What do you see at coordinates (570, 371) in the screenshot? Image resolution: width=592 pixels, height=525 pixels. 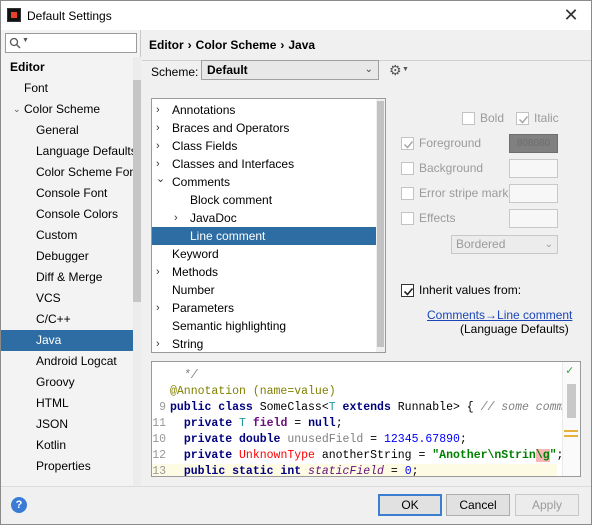 I see `check-icon: ✓` at bounding box center [570, 371].